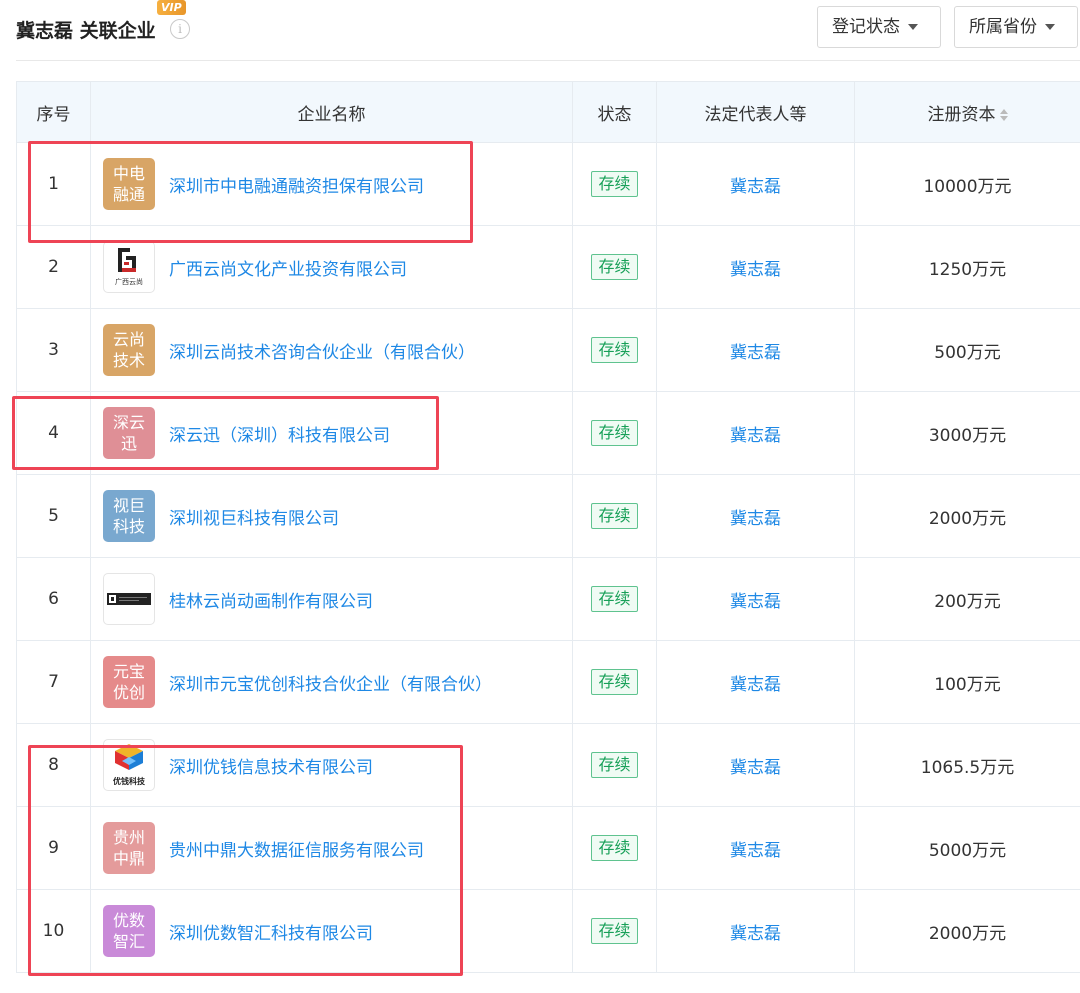 Image resolution: width=1080 pixels, height=993 pixels. Describe the element at coordinates (1003, 27) in the screenshot. I see `province-label: 所属省份` at that location.